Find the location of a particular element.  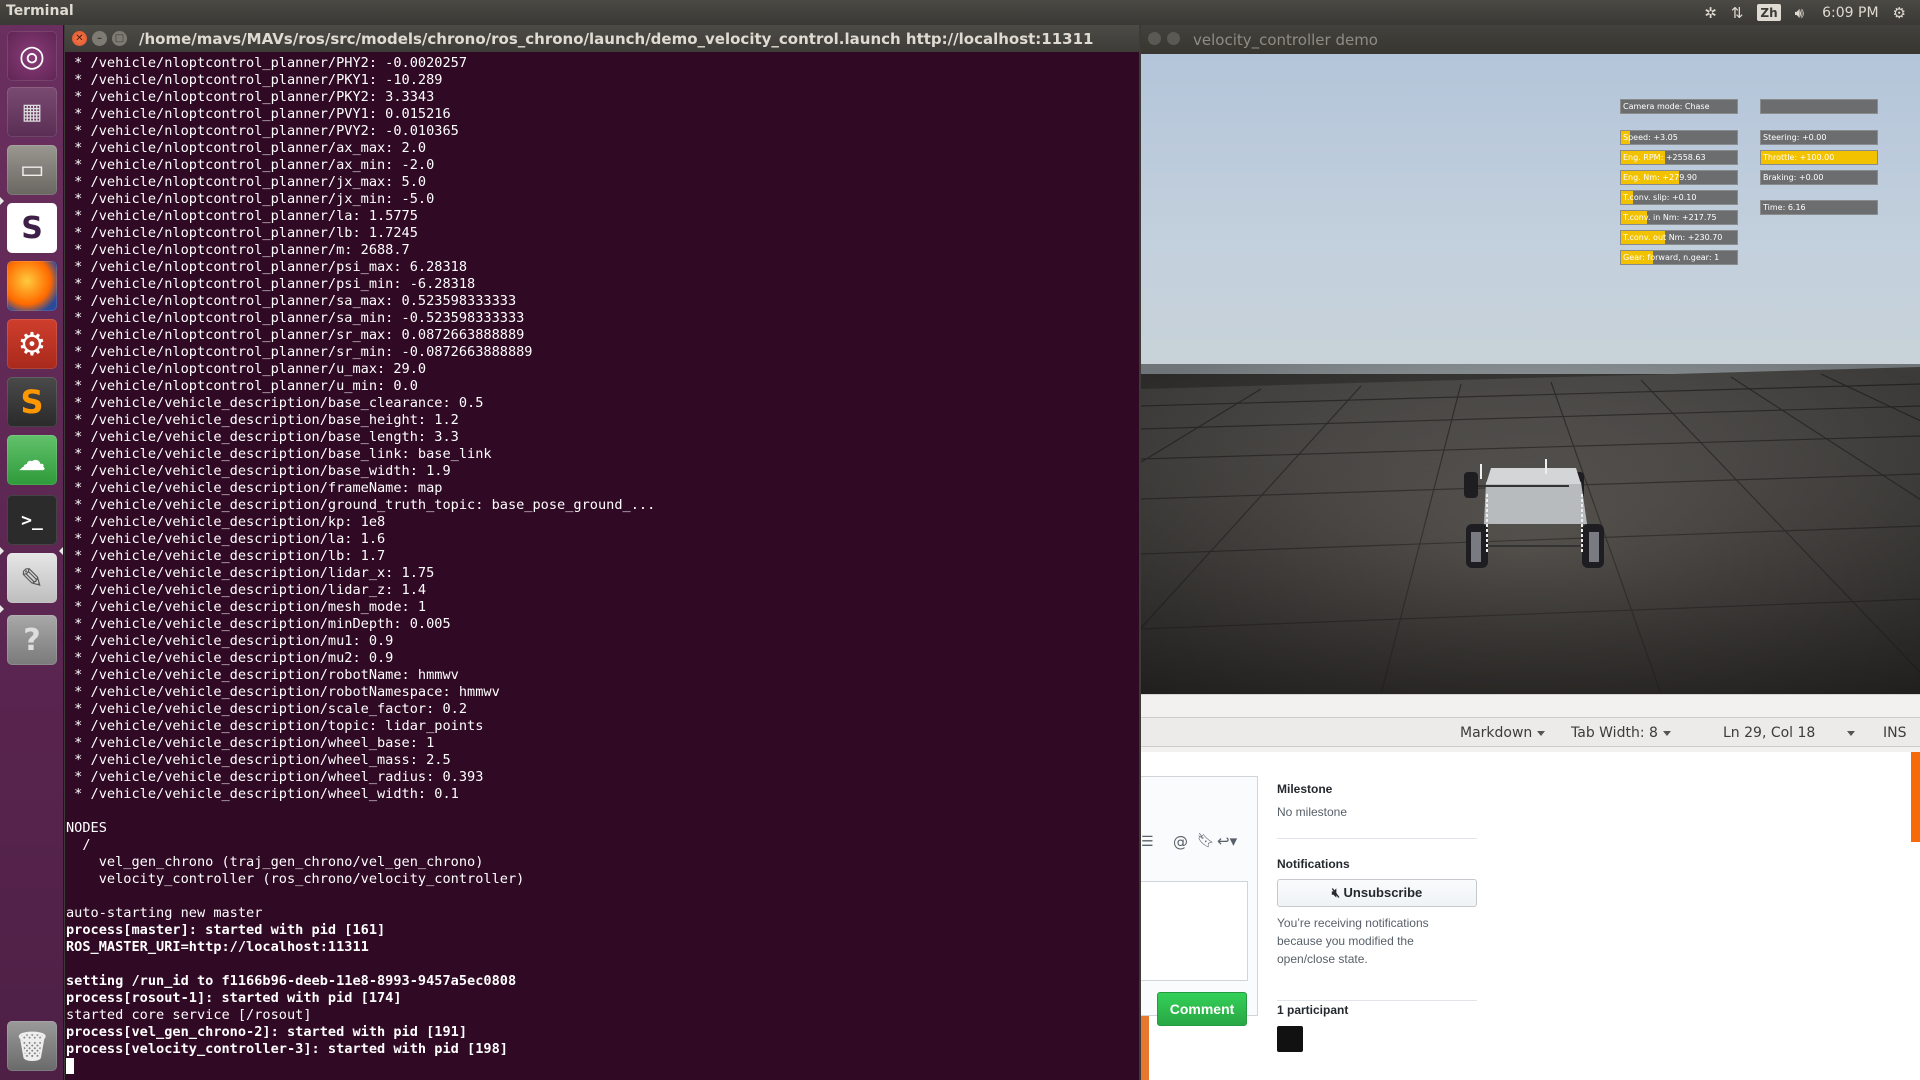

terminal-active-indicator is located at coordinates (61, 551).